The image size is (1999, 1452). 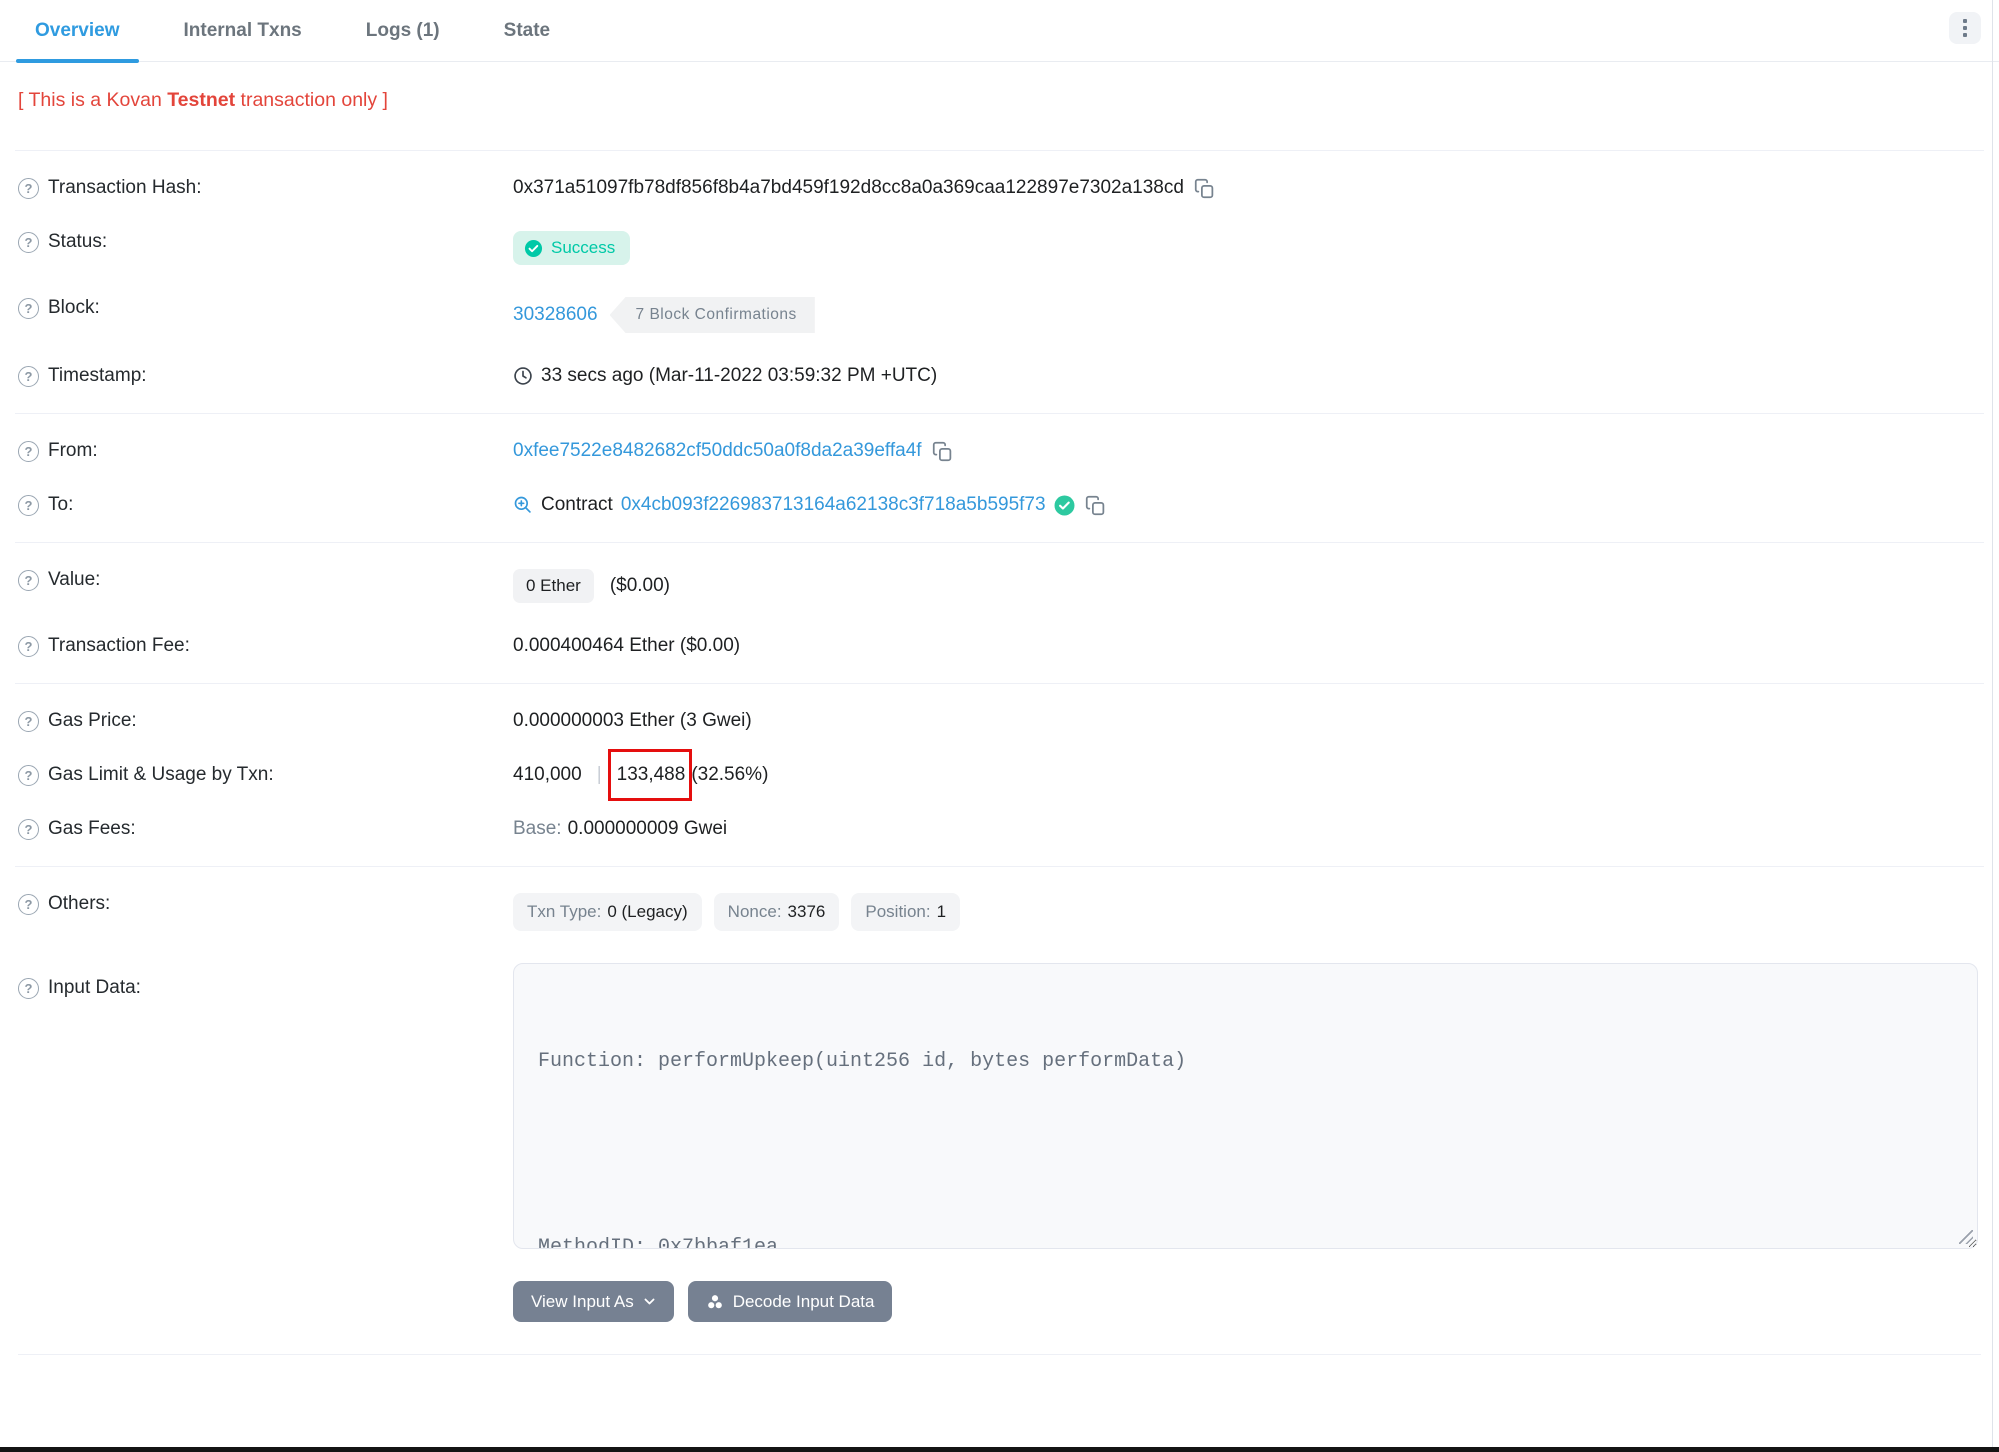 What do you see at coordinates (78, 241) in the screenshot?
I see `status-label: Status:` at bounding box center [78, 241].